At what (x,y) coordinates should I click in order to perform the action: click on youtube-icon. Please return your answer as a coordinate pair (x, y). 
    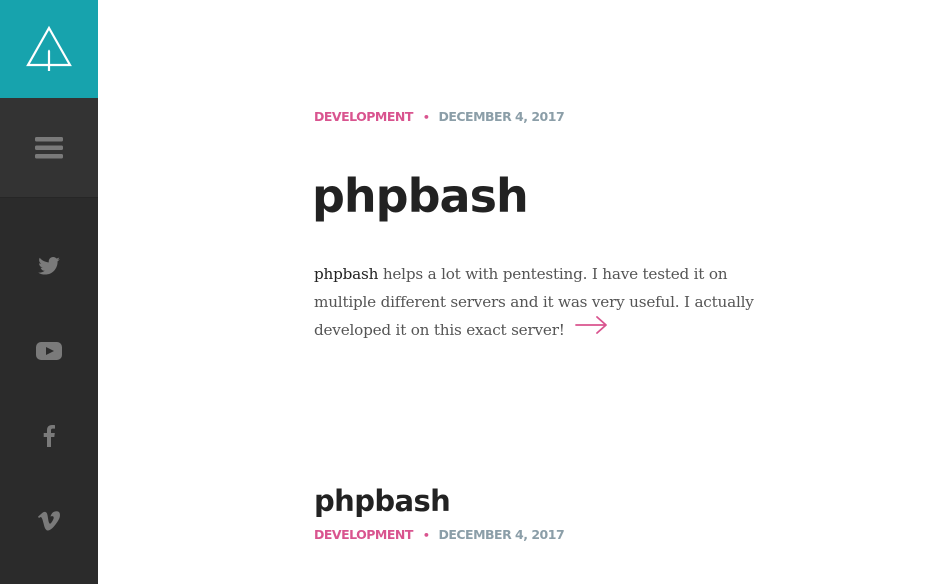
    Looking at the image, I should click on (49, 351).